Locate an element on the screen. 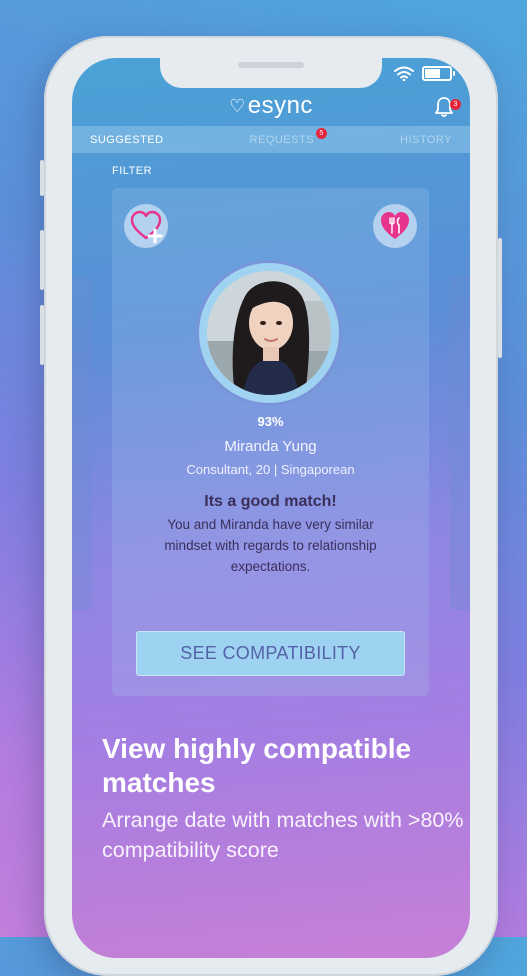  tab-requests: REQUESTS 5 is located at coordinates (288, 136).